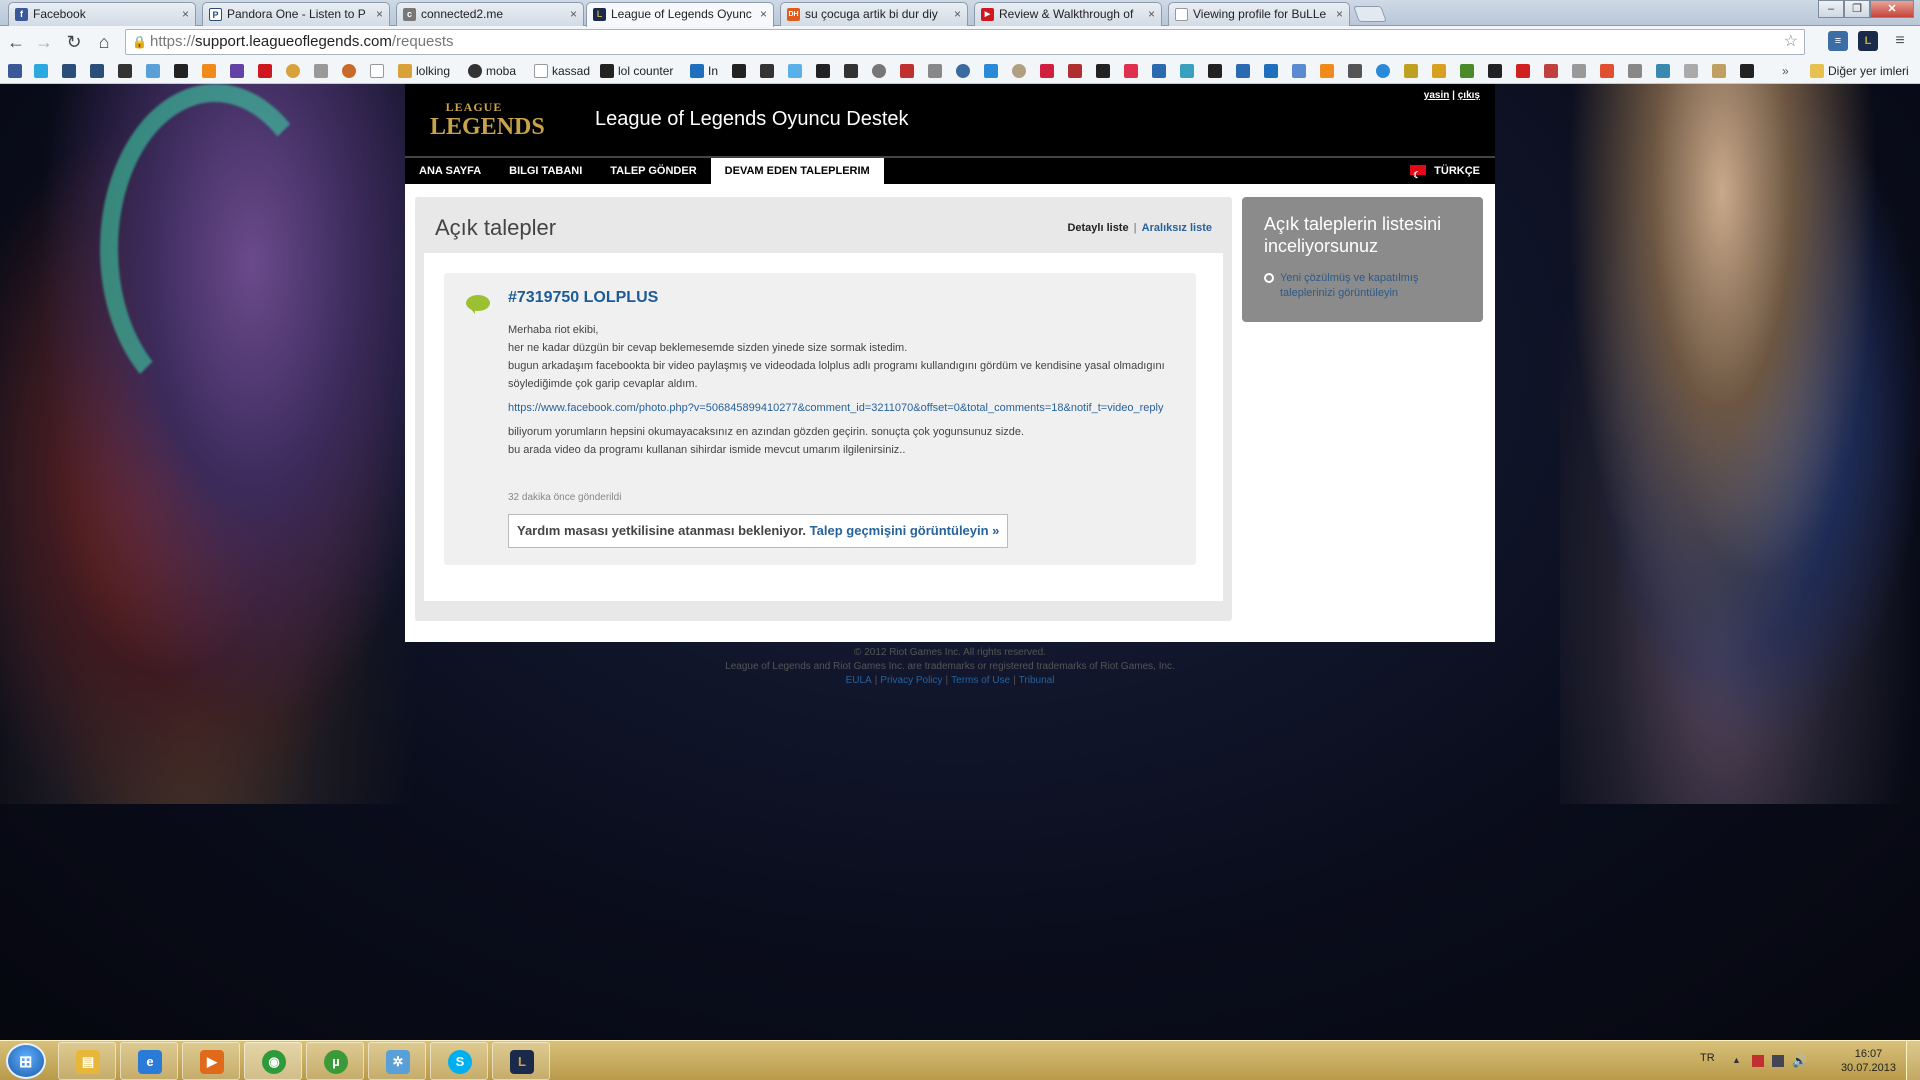  I want to click on user-profile-link: yasin, so click(1437, 95).